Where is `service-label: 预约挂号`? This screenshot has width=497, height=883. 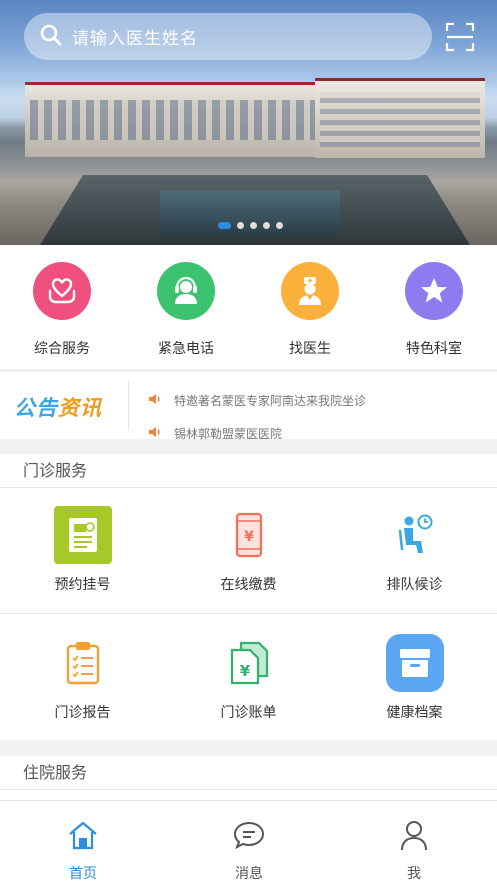 service-label: 预约挂号 is located at coordinates (82, 585).